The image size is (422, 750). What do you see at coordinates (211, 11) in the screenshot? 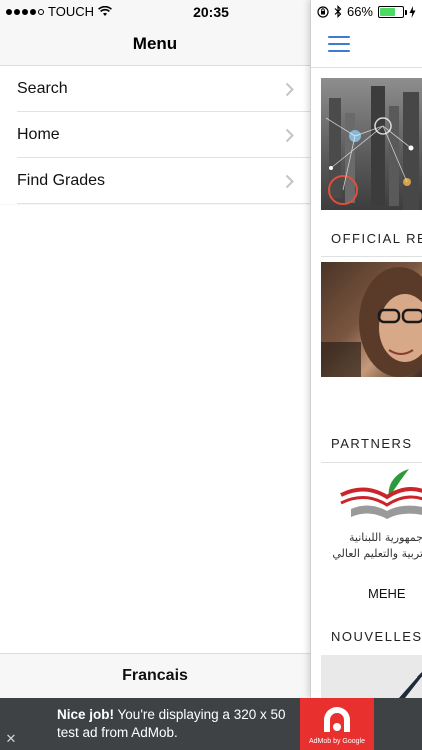
I see `status-bar: TOUCH 20:35 66%` at bounding box center [211, 11].